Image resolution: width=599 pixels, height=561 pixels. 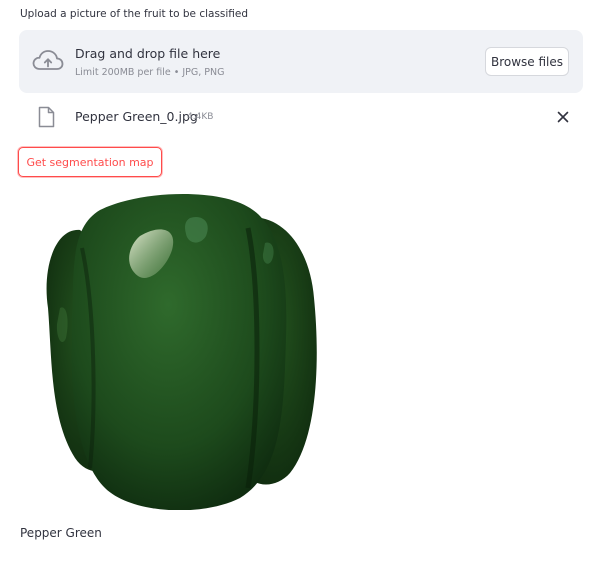 I want to click on uploaded-file-row: Pepper Green_0.jpg 4.4KB, so click(x=301, y=117).